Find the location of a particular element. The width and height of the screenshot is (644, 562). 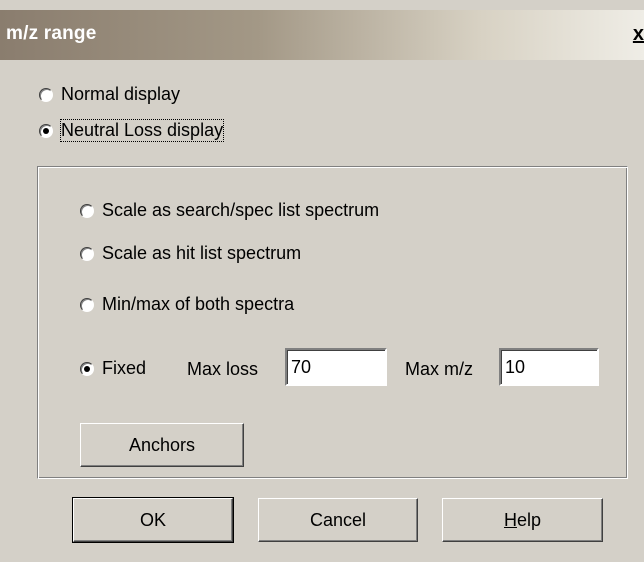

radio-scale-hit-list: Scale as hit list spectrum is located at coordinates (190, 253).